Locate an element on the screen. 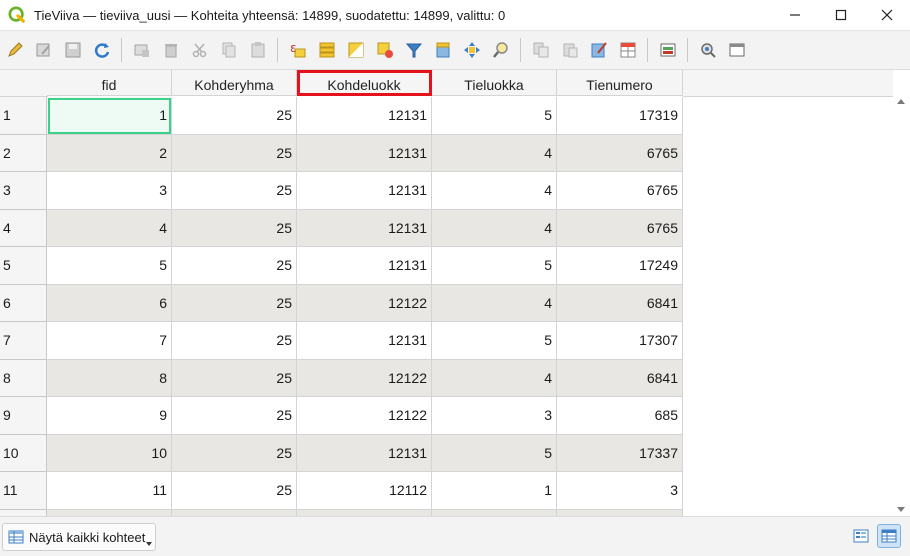 This screenshot has width=910, height=556. table-view-button is located at coordinates (889, 536).